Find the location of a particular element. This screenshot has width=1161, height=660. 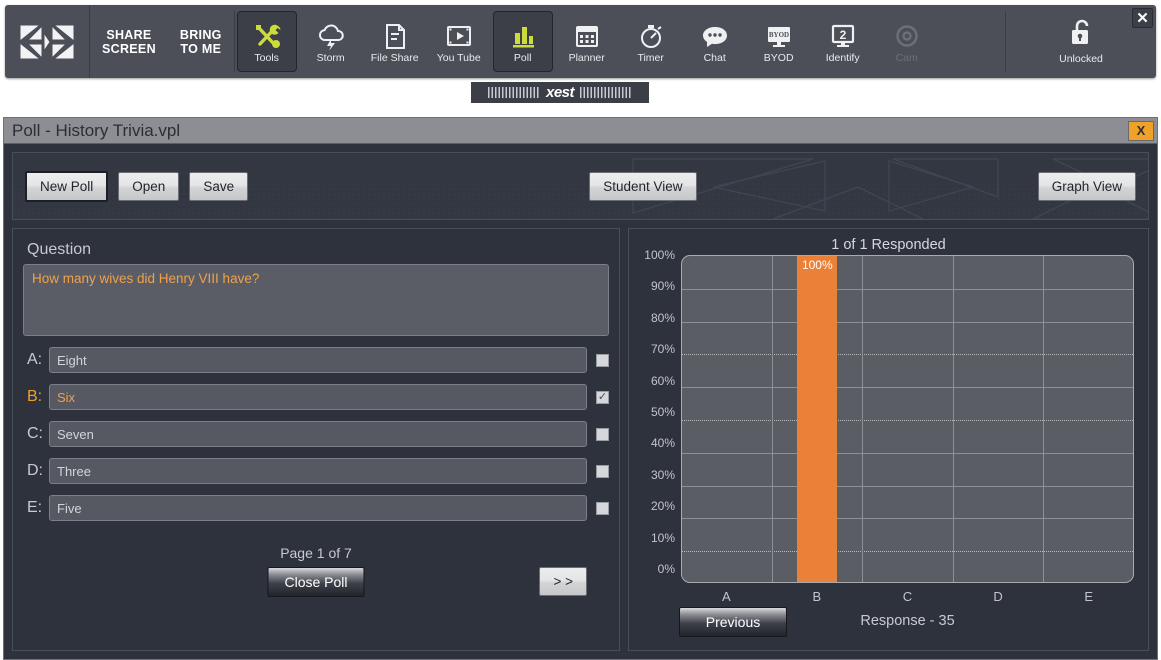

ytick-60: 60% is located at coordinates (662, 380).